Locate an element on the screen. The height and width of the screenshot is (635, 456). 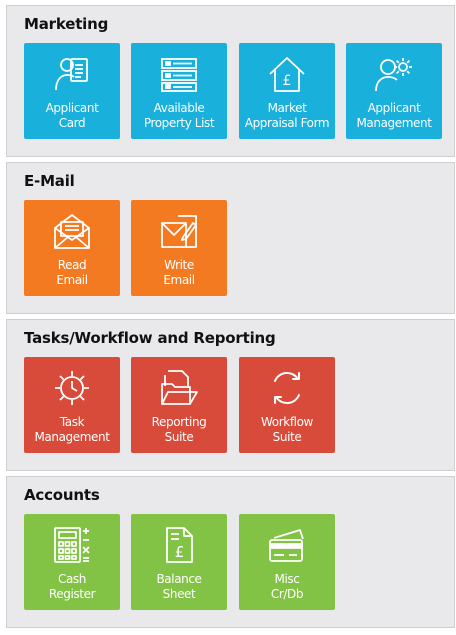
read-email-tile: Read Email is located at coordinates (72, 248).